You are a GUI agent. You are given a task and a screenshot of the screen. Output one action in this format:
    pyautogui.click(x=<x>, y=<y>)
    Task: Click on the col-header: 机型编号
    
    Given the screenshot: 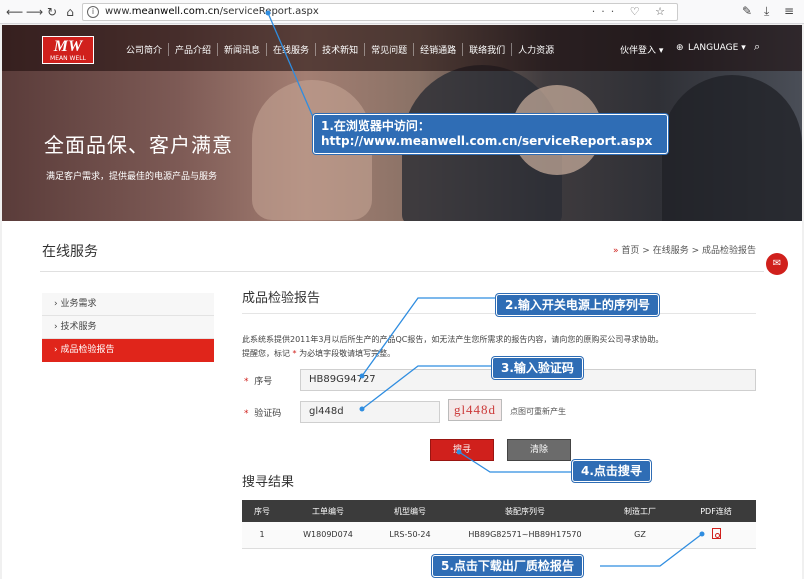 What is the action you would take?
    pyautogui.click(x=410, y=511)
    